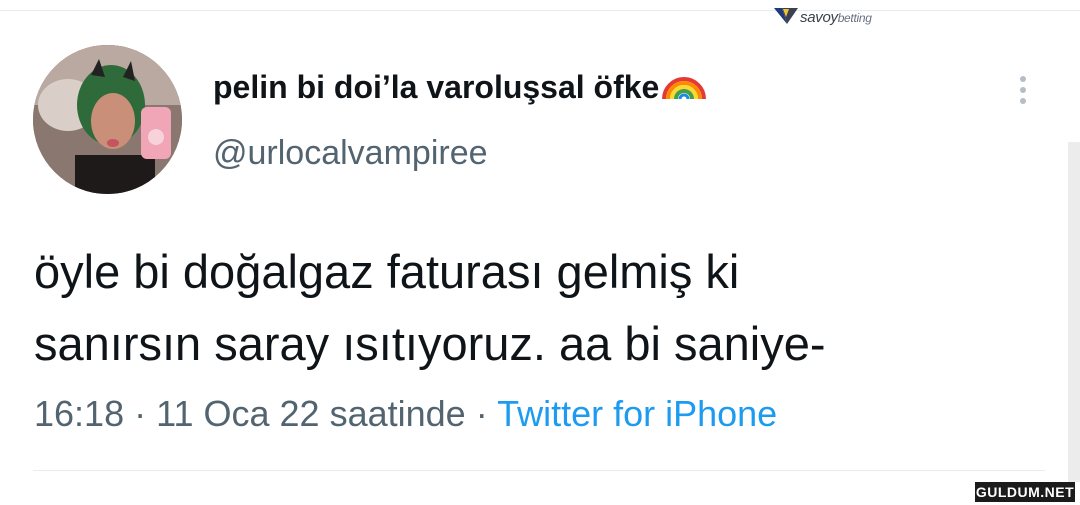 The height and width of the screenshot is (505, 1080). I want to click on user-handle: @urlocalvampiree, so click(350, 153).